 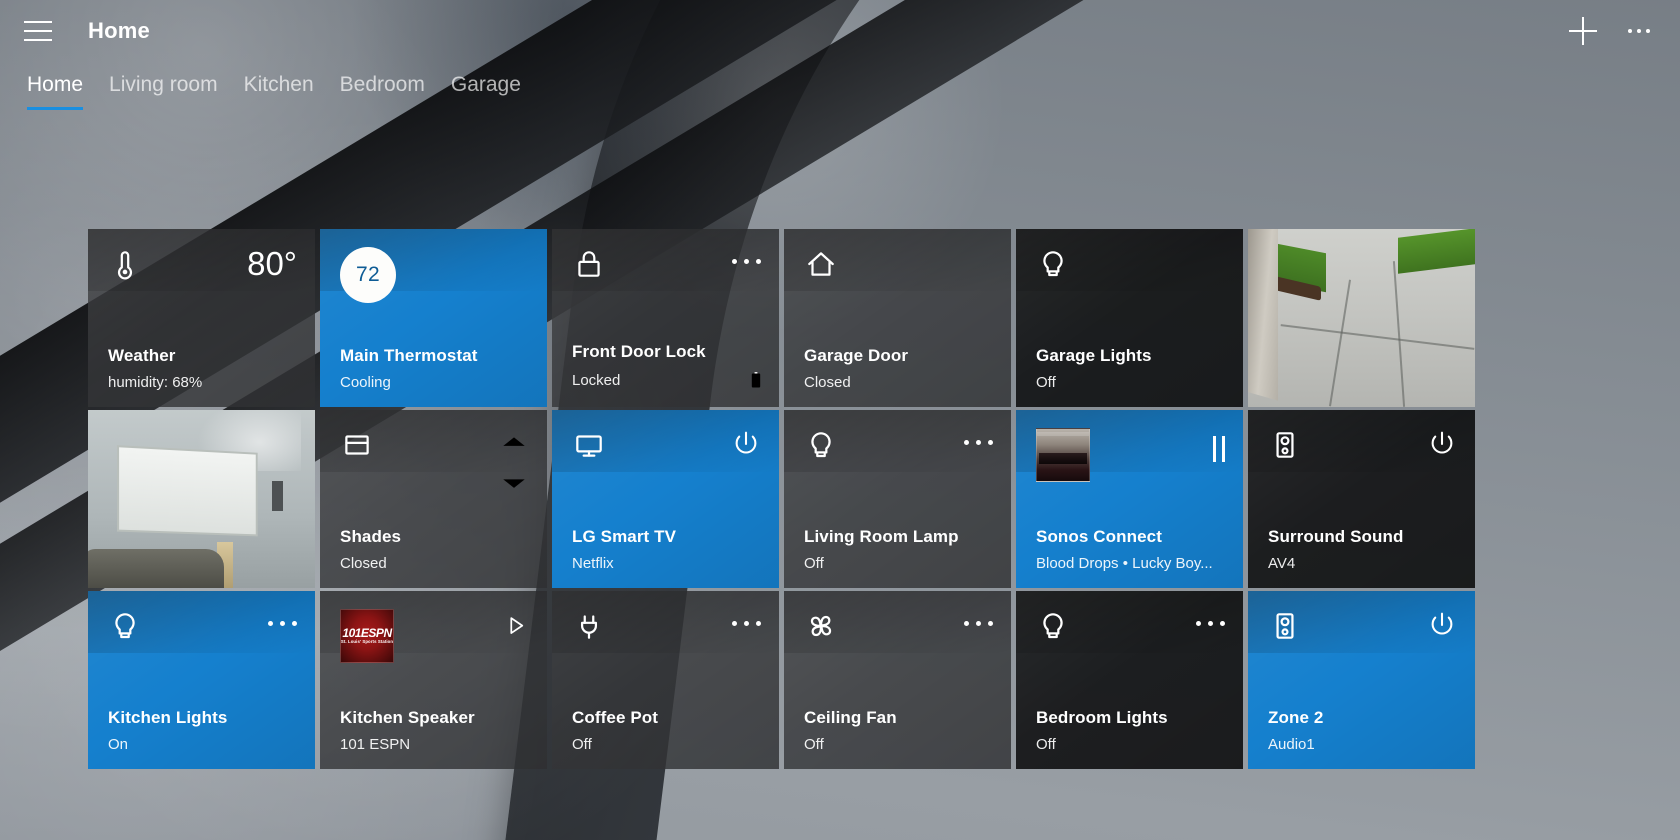 I want to click on tile-footer: Garage Door Closed, so click(x=899, y=368).